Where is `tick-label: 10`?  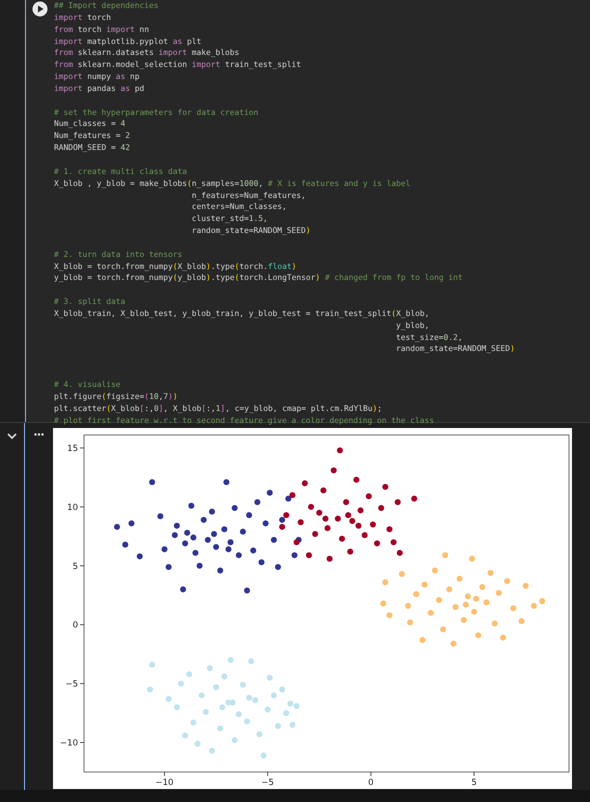
tick-label: 10 is located at coordinates (72, 507).